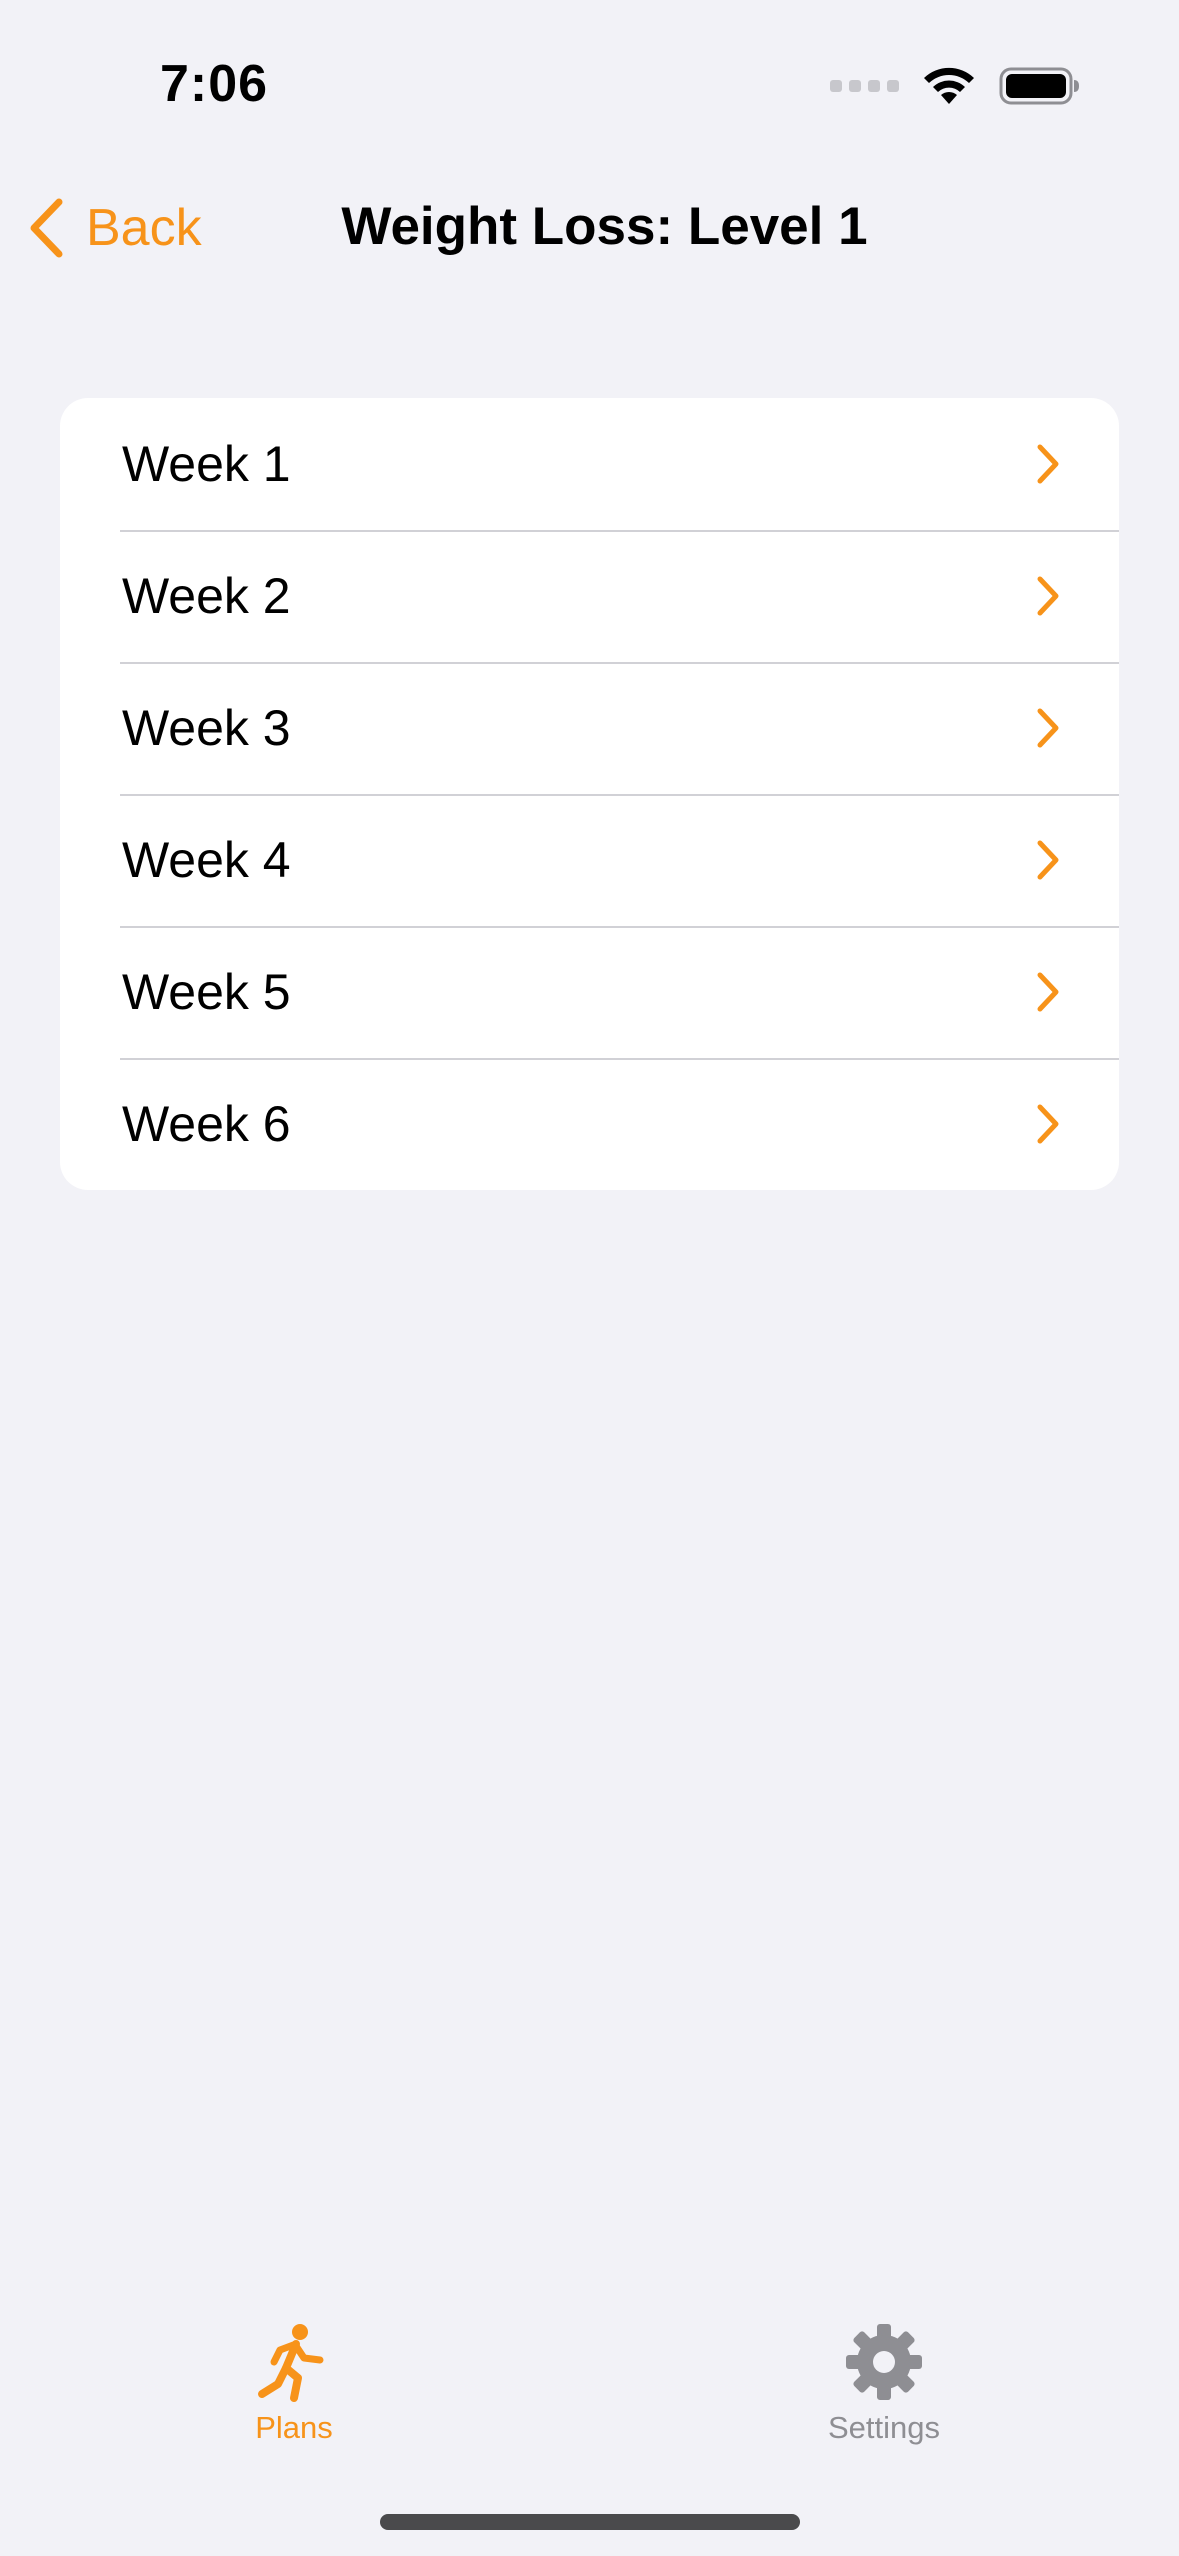 The image size is (1179, 2556). What do you see at coordinates (214, 84) in the screenshot?
I see `status-time: 7:06` at bounding box center [214, 84].